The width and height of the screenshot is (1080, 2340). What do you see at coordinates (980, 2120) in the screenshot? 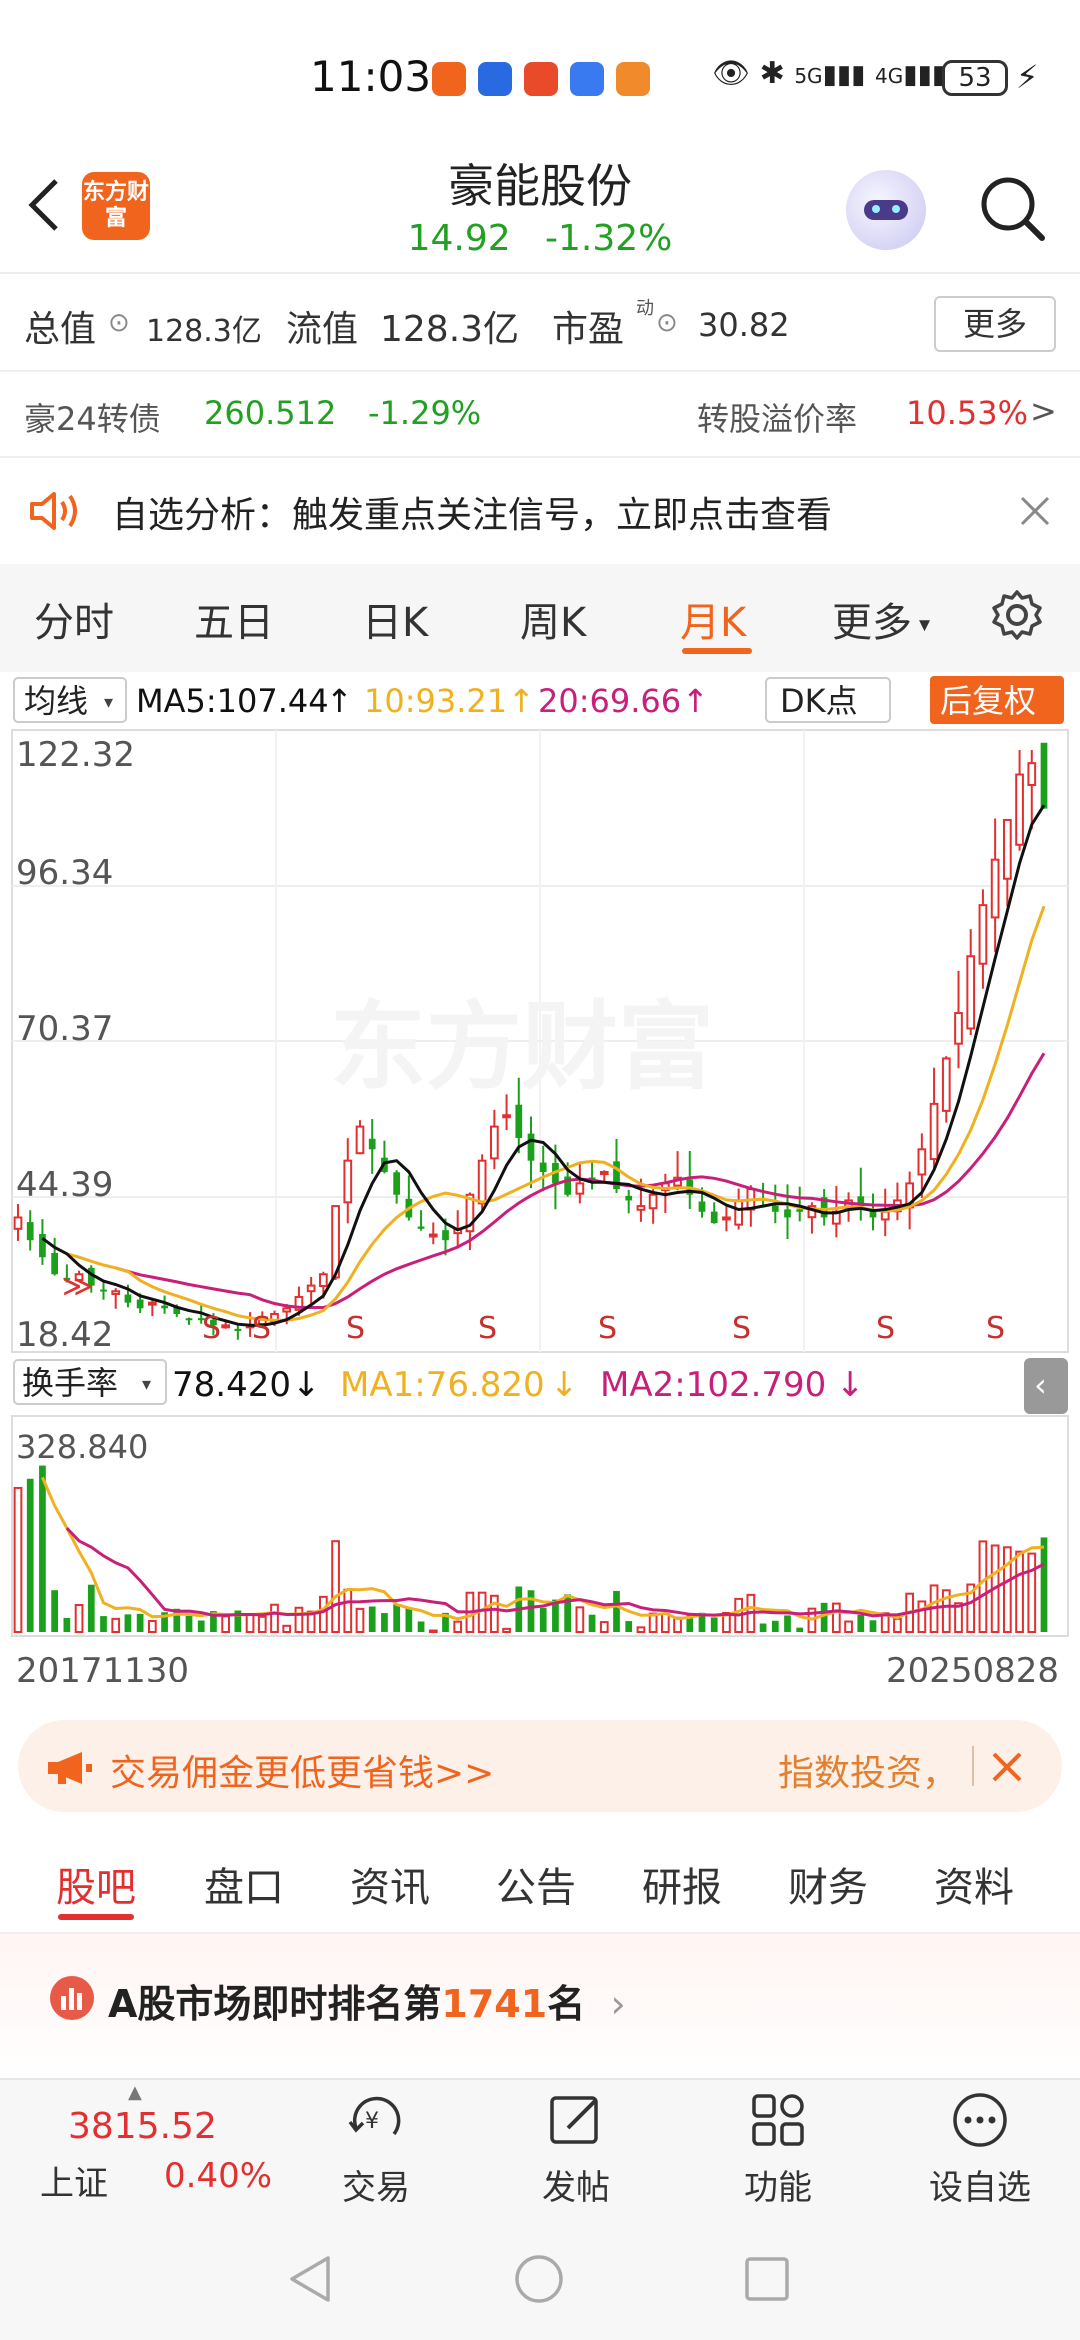
I see `more-dots-icon` at bounding box center [980, 2120].